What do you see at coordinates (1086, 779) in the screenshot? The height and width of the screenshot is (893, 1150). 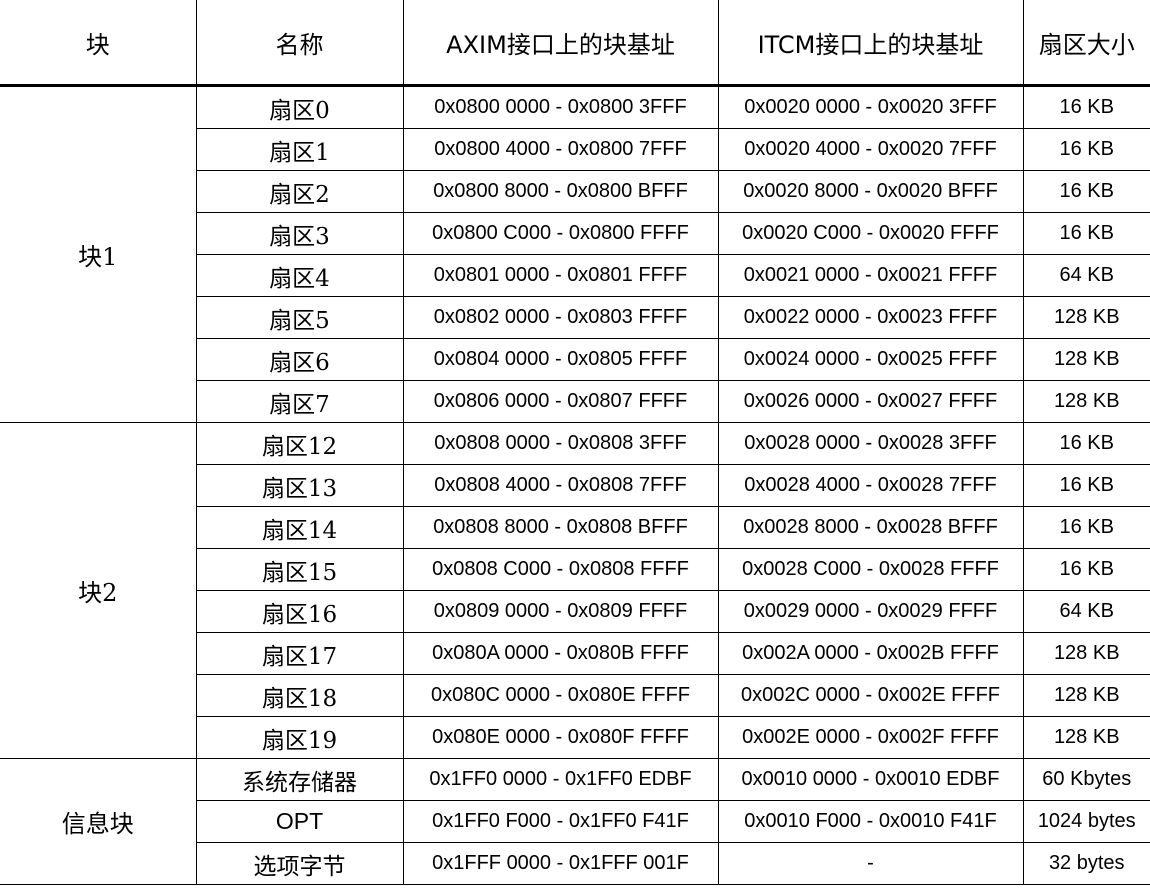 I see `sector-size: 60 Kbytes` at bounding box center [1086, 779].